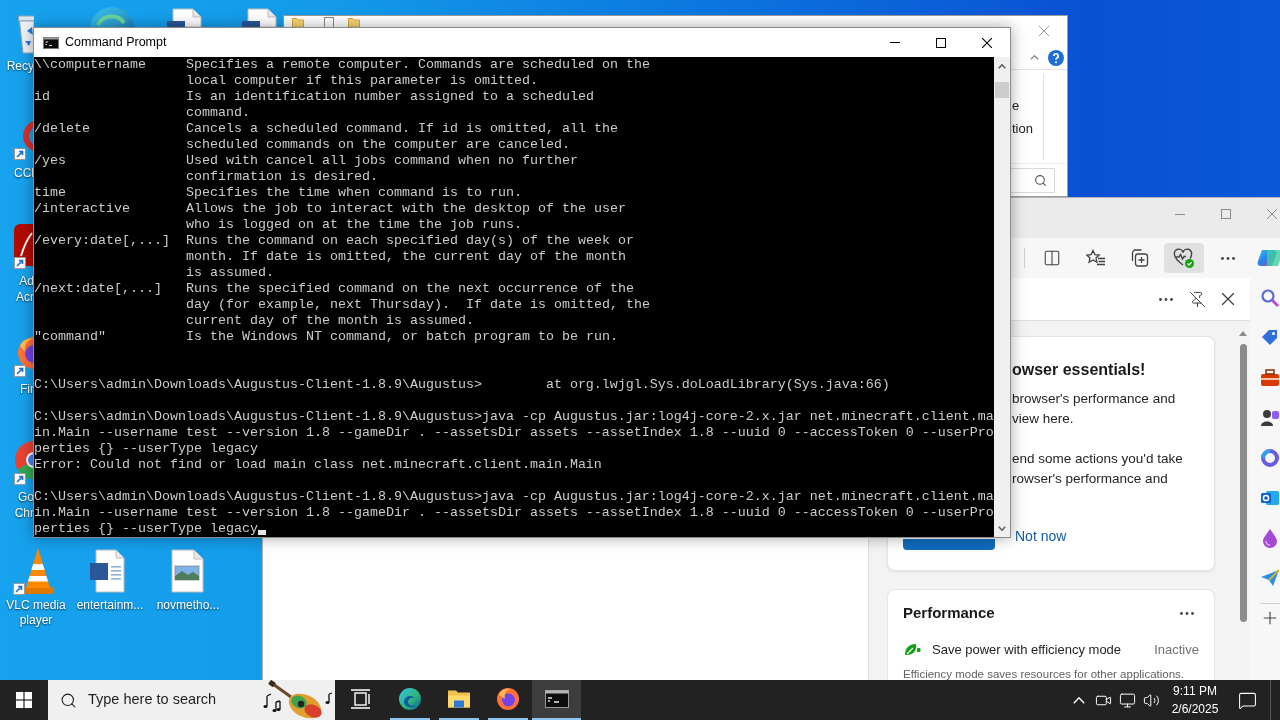 The width and height of the screenshot is (1280, 720). Describe the element at coordinates (1041, 536) in the screenshot. I see `not-now-link: Not now` at that location.